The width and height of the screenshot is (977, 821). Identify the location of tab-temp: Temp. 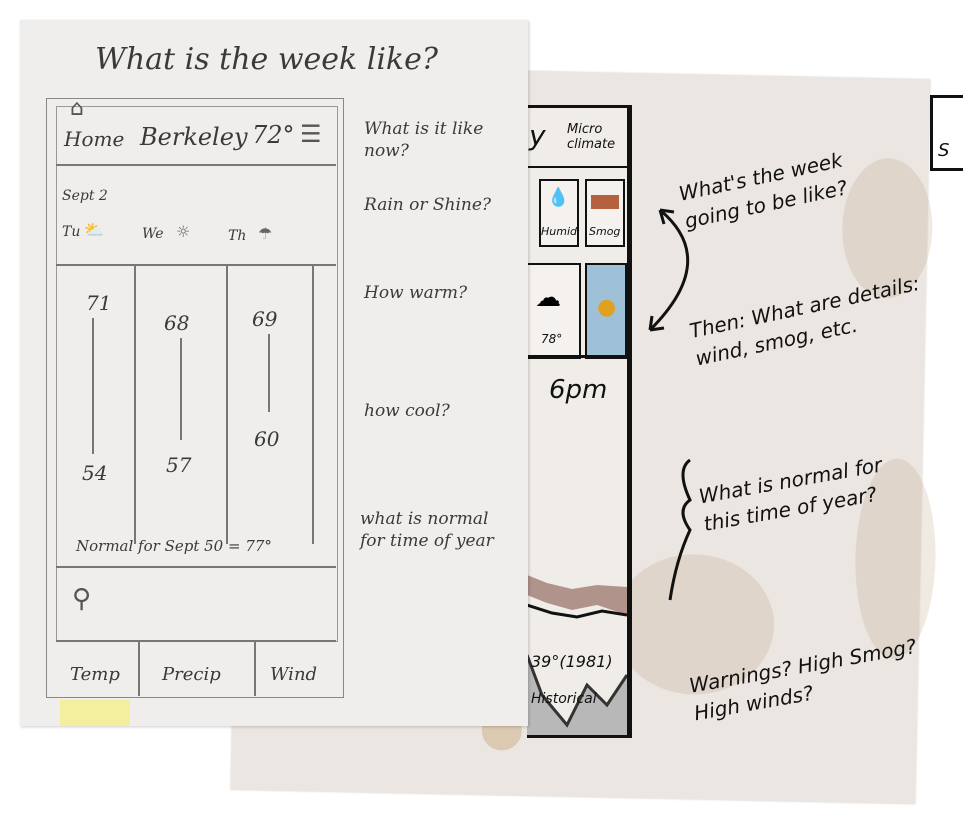
(95, 675).